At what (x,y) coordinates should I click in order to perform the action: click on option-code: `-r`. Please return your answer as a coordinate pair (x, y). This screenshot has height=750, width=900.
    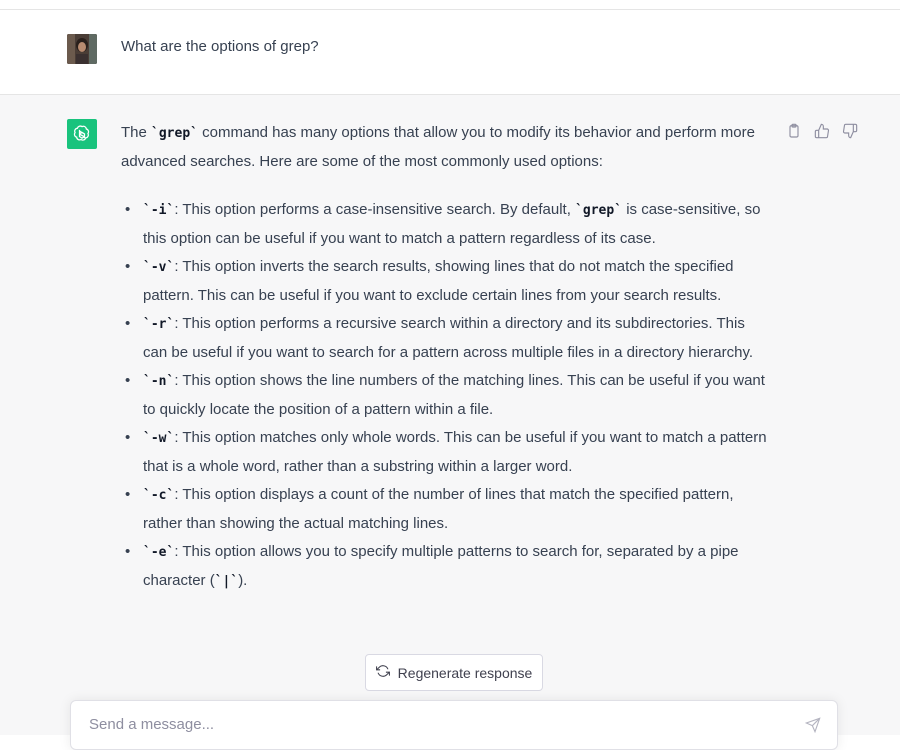
    Looking at the image, I should click on (159, 324).